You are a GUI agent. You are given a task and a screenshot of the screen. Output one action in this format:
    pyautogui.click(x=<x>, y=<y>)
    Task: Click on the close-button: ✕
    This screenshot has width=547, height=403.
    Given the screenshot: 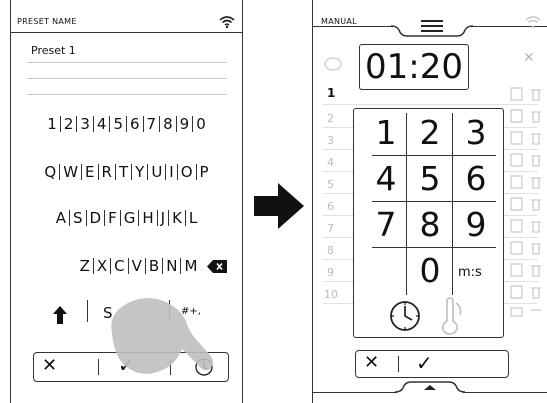 What is the action you would take?
    pyautogui.click(x=529, y=58)
    